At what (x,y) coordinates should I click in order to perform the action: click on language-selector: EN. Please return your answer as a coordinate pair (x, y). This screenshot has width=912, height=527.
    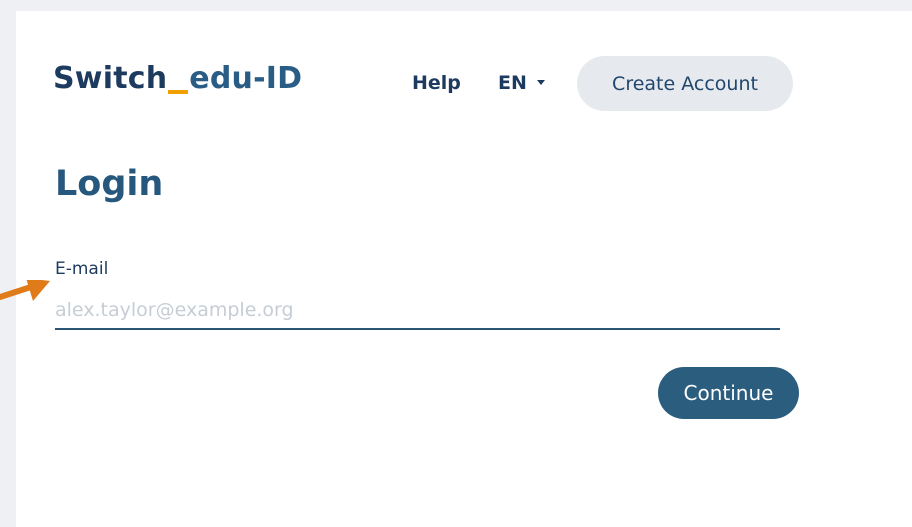
    Looking at the image, I should click on (521, 83).